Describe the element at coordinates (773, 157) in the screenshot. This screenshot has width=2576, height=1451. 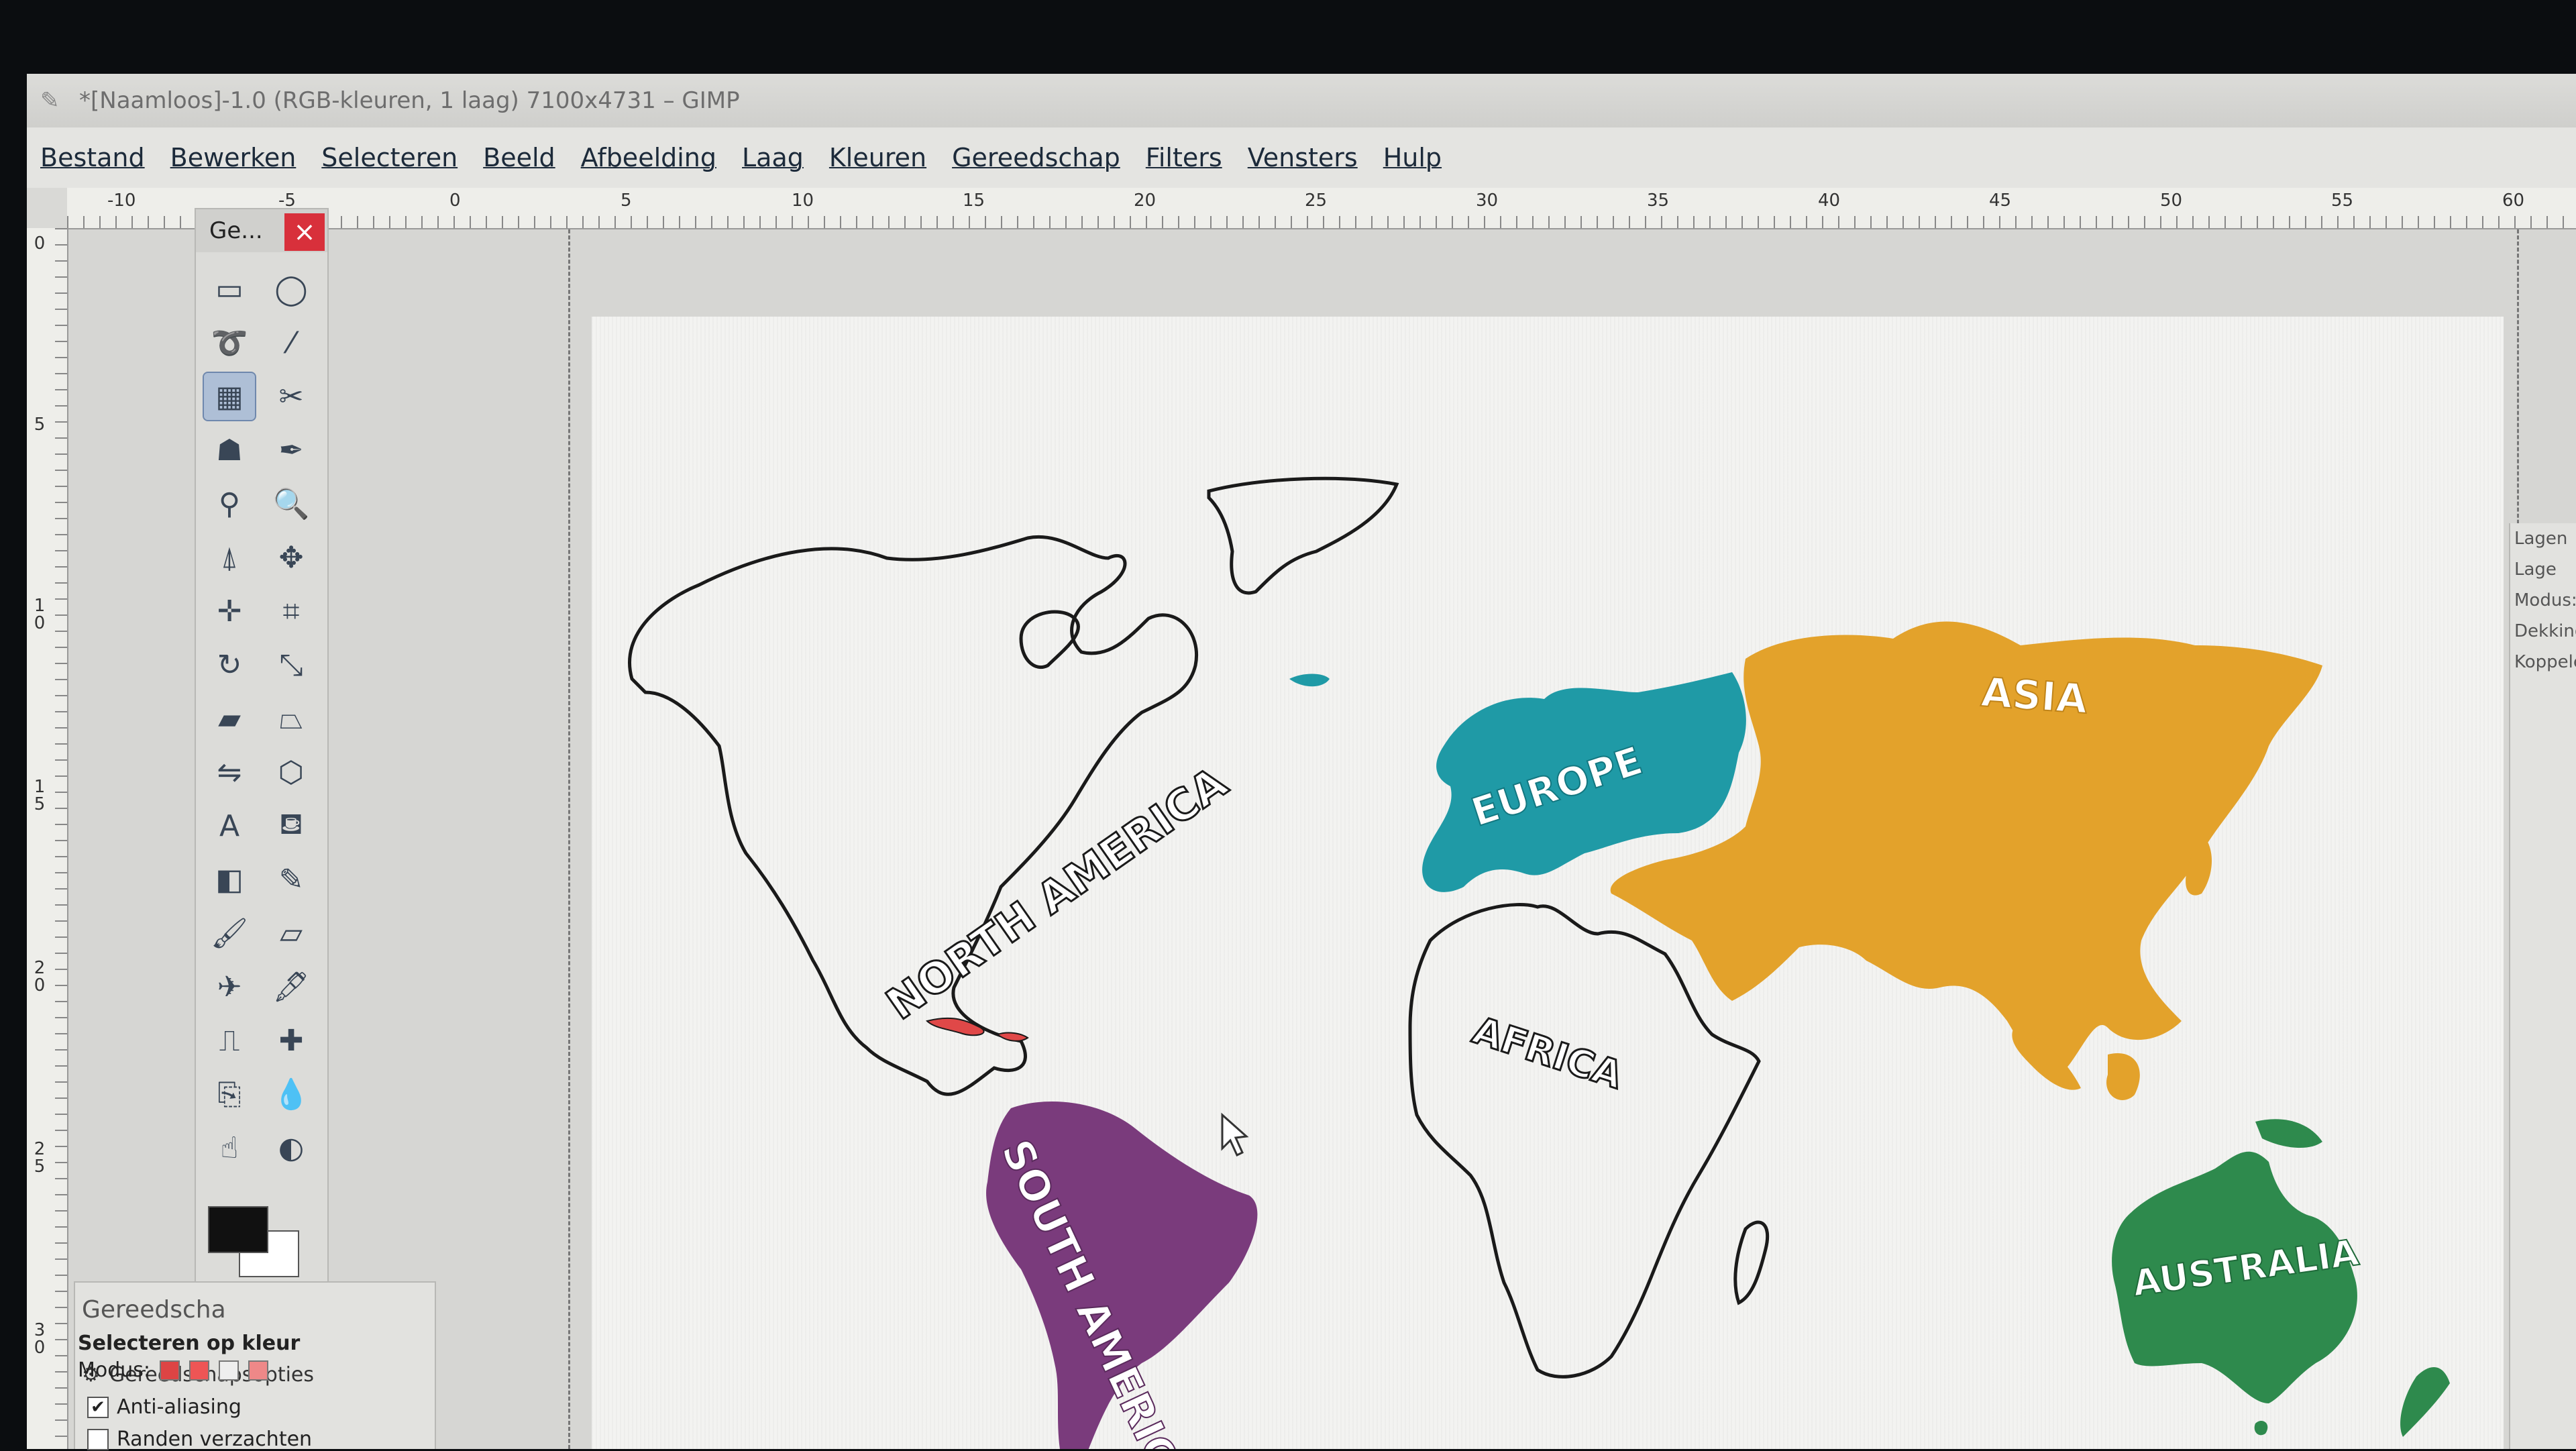
I see `menu-laag: Laag` at that location.